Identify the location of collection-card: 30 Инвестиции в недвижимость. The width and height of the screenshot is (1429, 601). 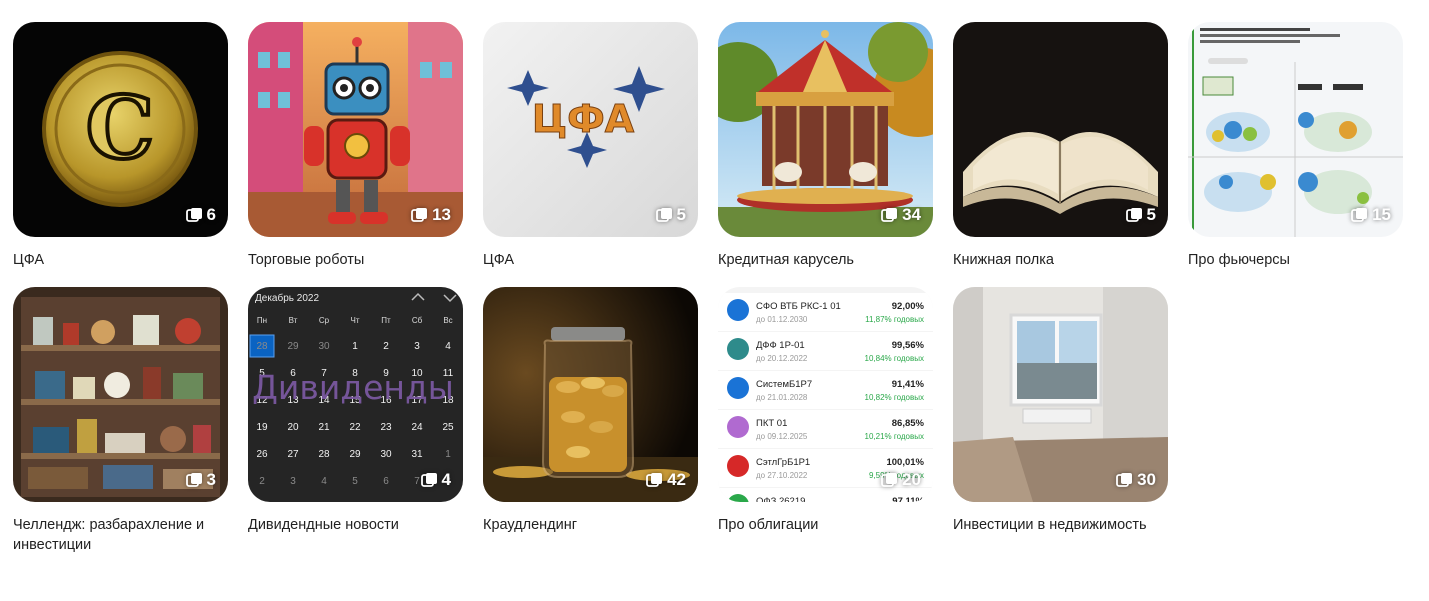
(1060, 421).